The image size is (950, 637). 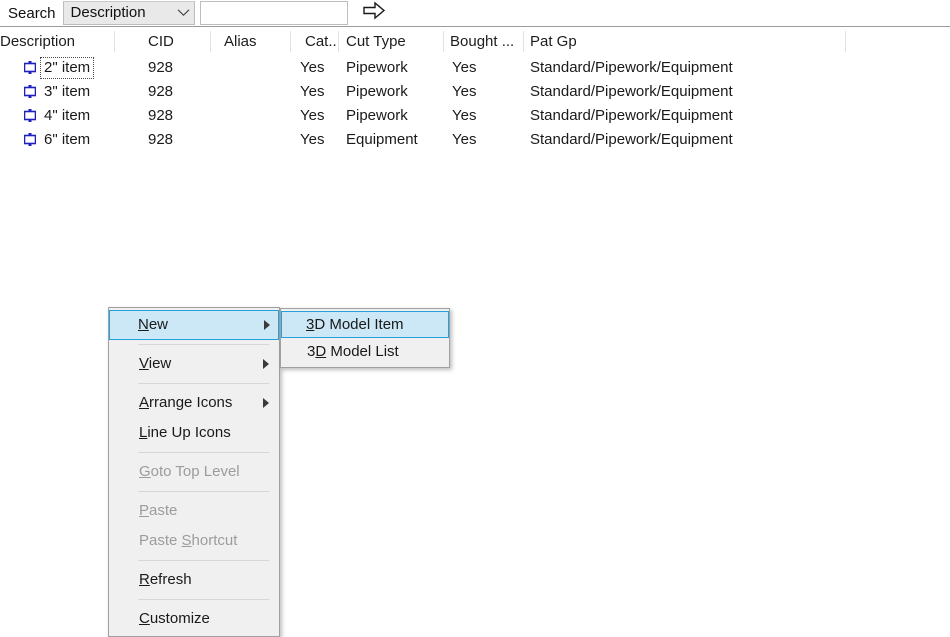 I want to click on column-header-description: Description, so click(x=57, y=41).